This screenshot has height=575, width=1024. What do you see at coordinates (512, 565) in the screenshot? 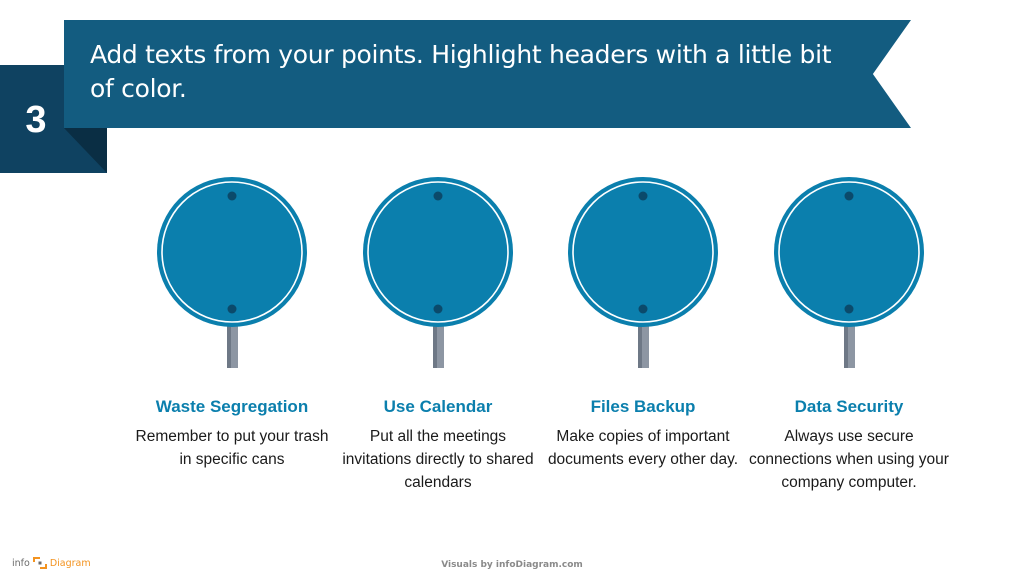
I see `footer-credit: Visuals by infoDiagram.com` at bounding box center [512, 565].